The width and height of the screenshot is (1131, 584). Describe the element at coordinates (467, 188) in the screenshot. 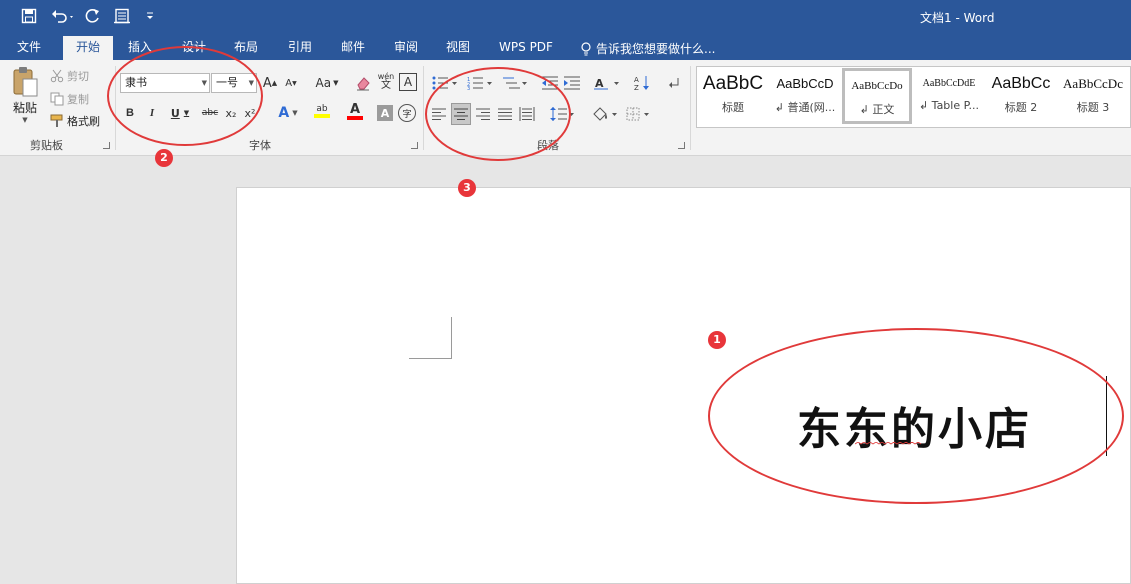

I see `annotation-marker-3: 3` at that location.